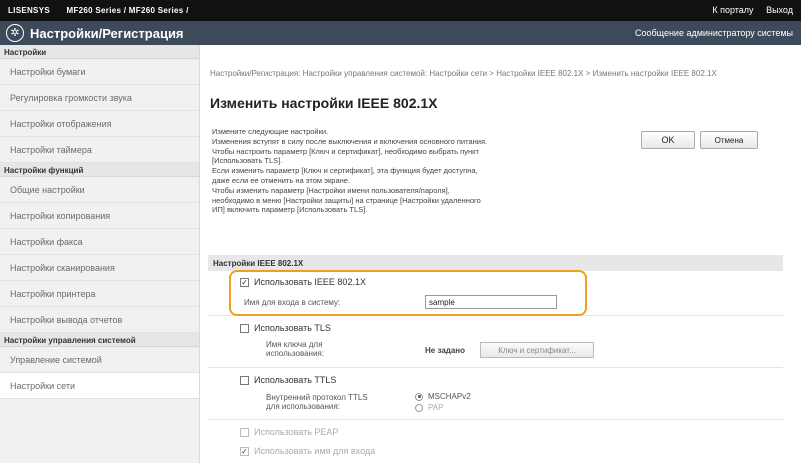 Image resolution: width=801 pixels, height=463 pixels. Describe the element at coordinates (296, 432) in the screenshot. I see `use-peap-label: Использовать PEAP` at that location.